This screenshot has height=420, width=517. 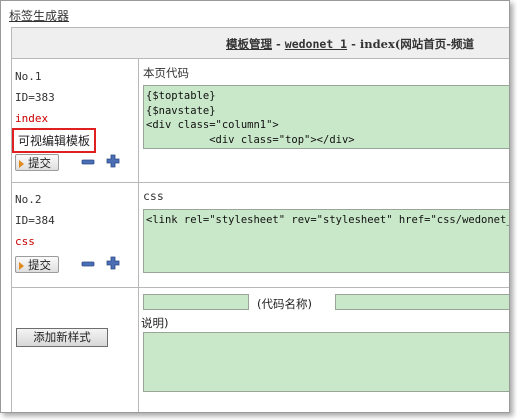 What do you see at coordinates (28, 76) in the screenshot?
I see `template-number: No.1` at bounding box center [28, 76].